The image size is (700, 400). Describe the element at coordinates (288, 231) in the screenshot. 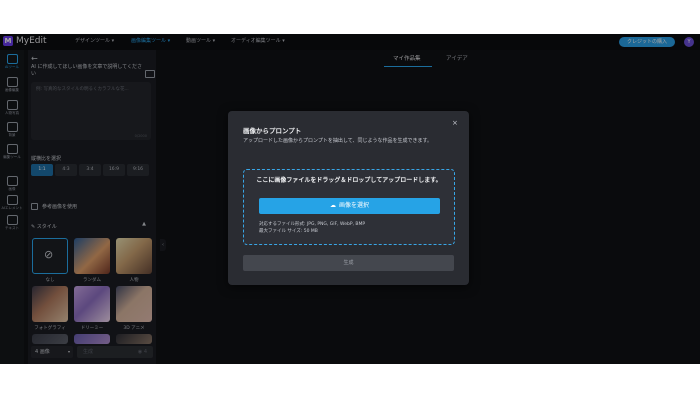

I see `max-file-size: 最大ファイル サイズ: 50 MB` at that location.